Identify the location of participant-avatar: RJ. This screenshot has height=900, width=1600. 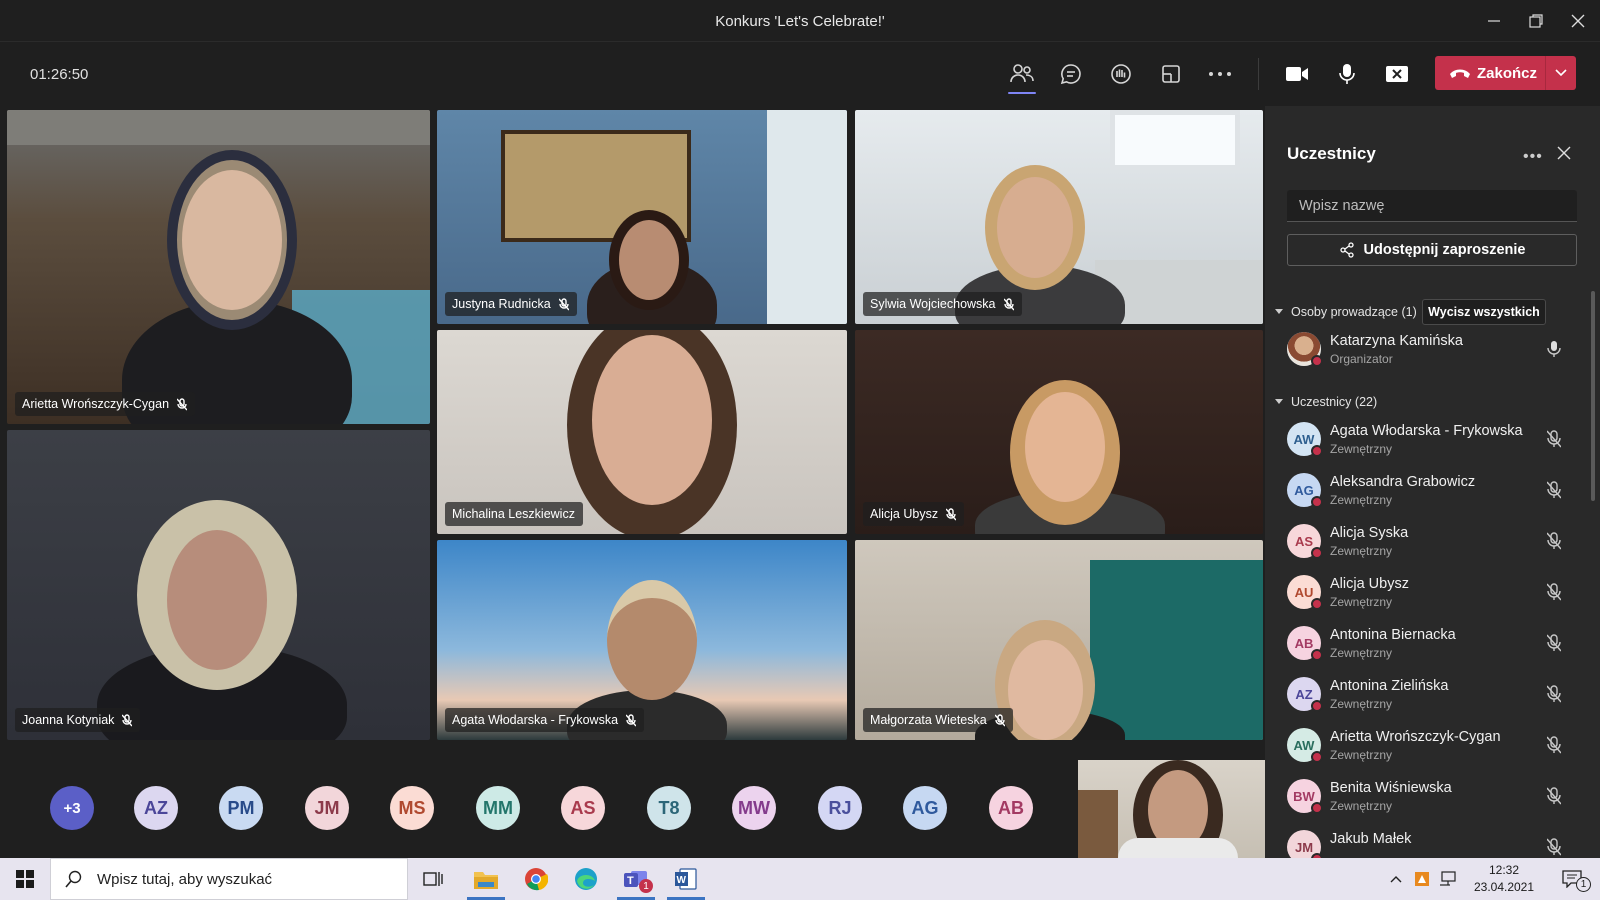
(840, 808).